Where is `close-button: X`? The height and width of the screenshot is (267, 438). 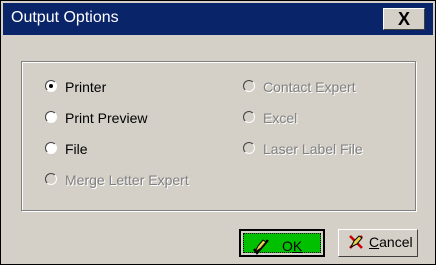 close-button: X is located at coordinates (404, 19).